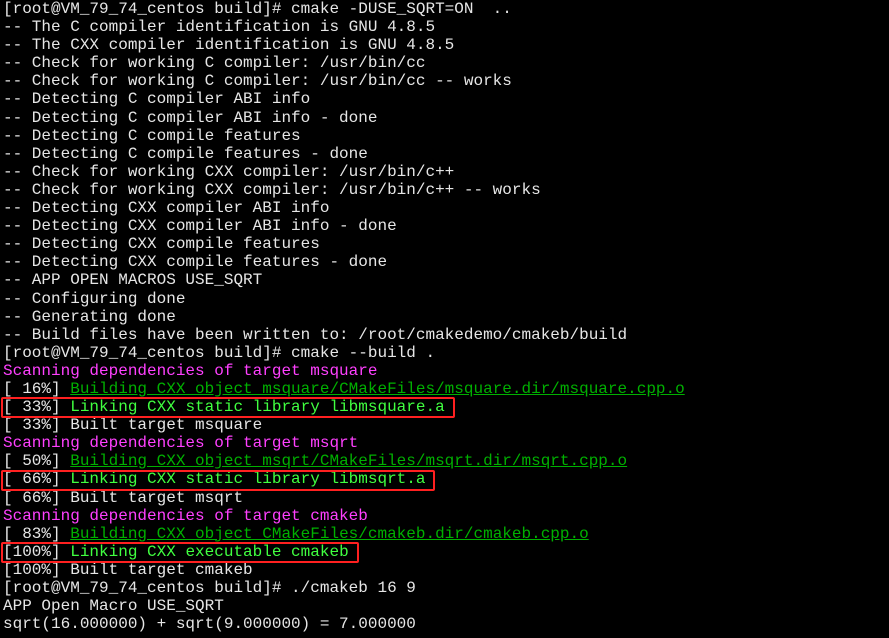 This screenshot has height=638, width=889. Describe the element at coordinates (94, 298) in the screenshot. I see `line-text: -- Configuring done` at that location.